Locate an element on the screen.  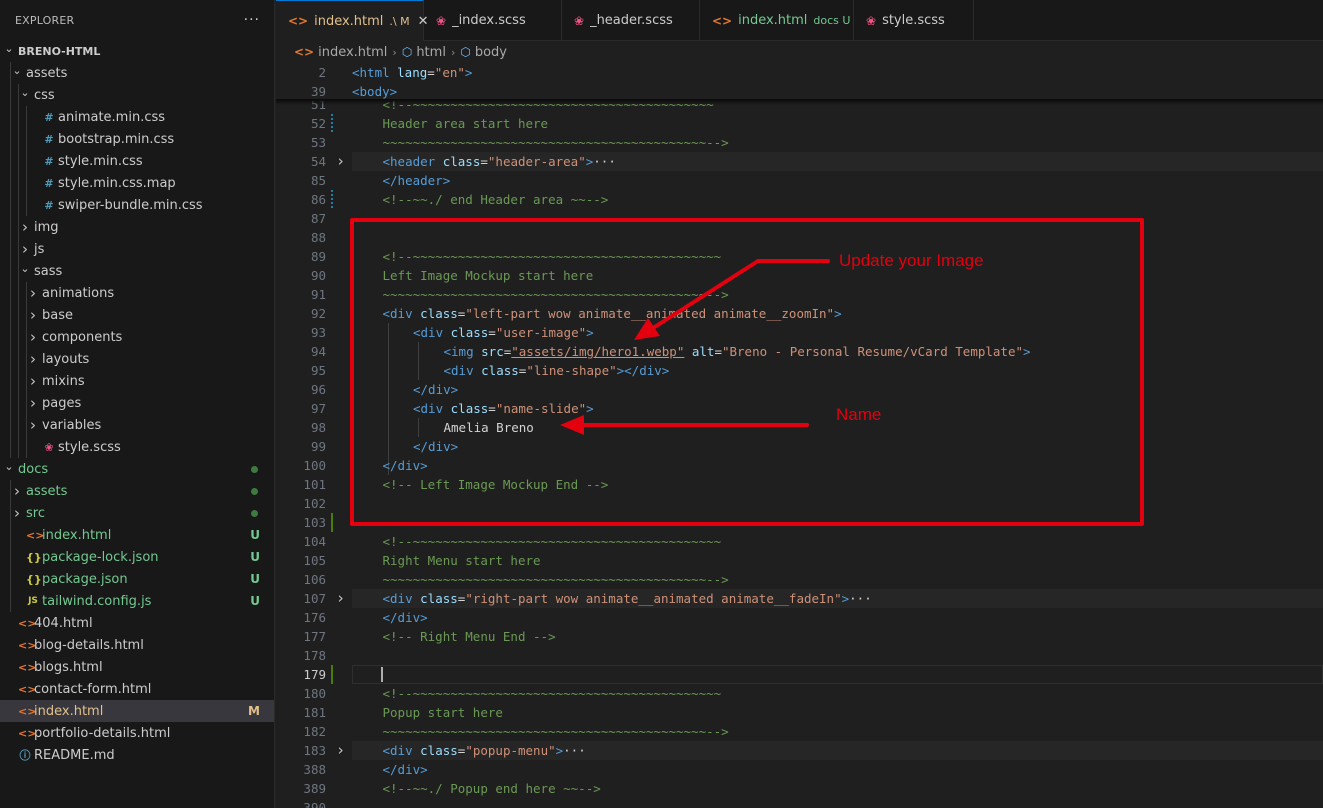
code-line: 102 is located at coordinates (799, 503).